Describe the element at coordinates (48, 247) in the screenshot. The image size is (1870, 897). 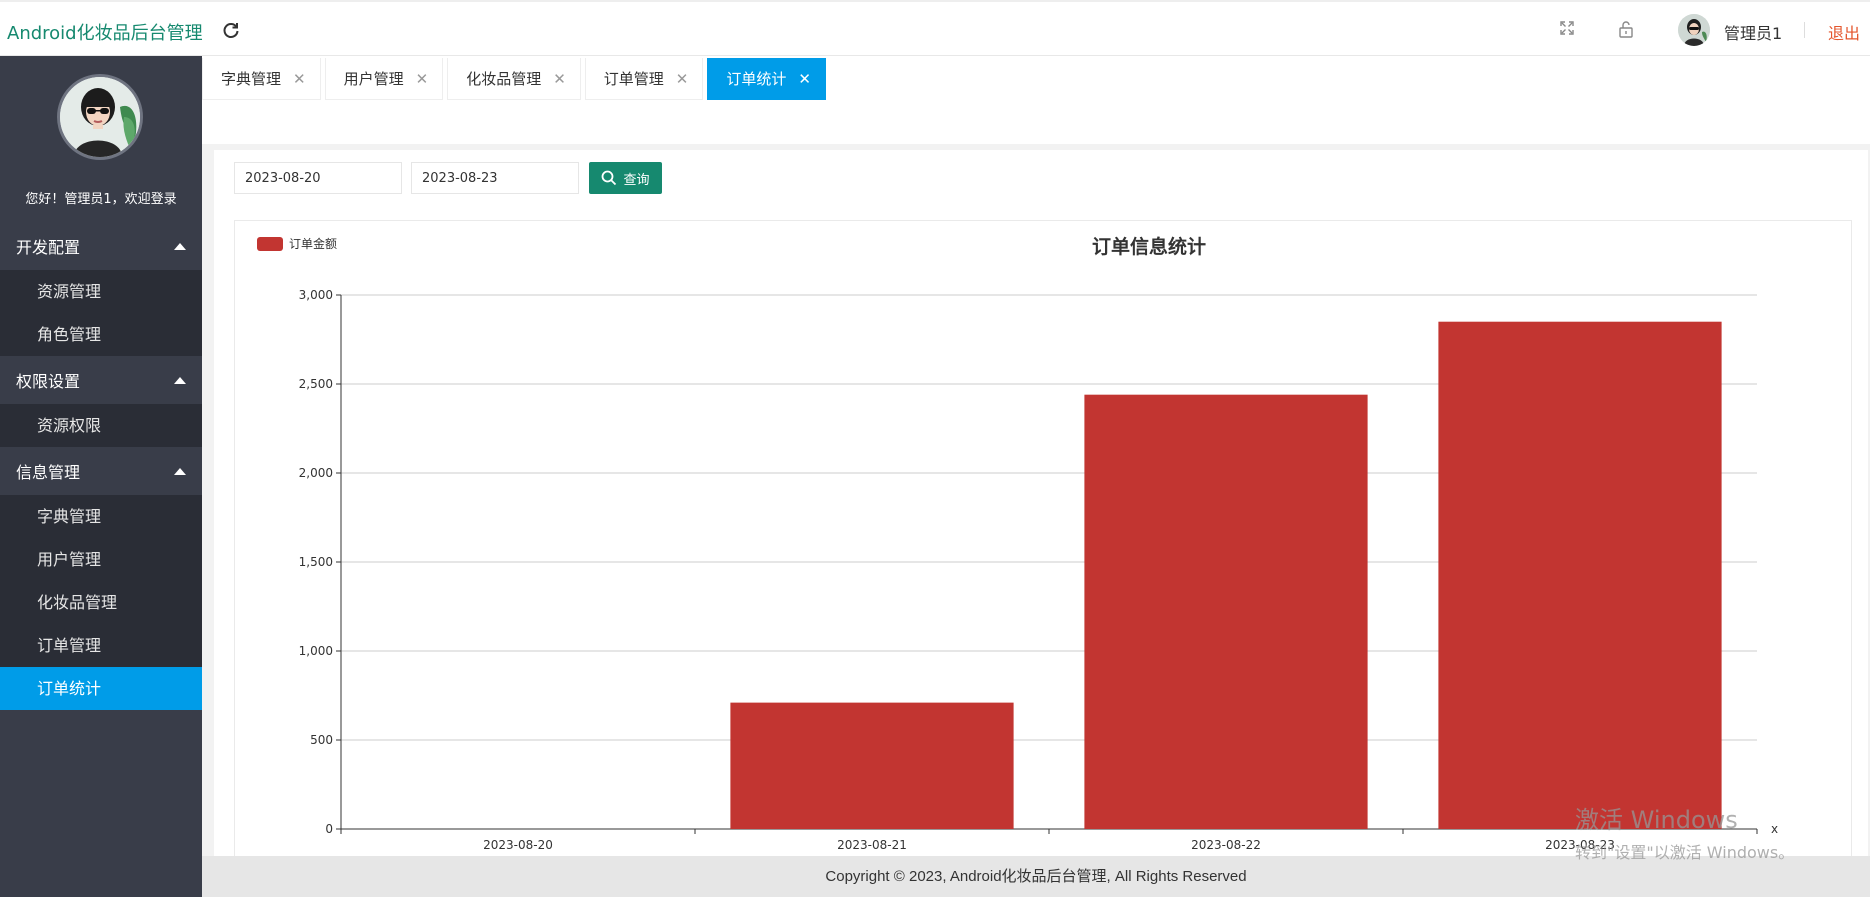
I see `menu-group-label: 开发配置` at that location.